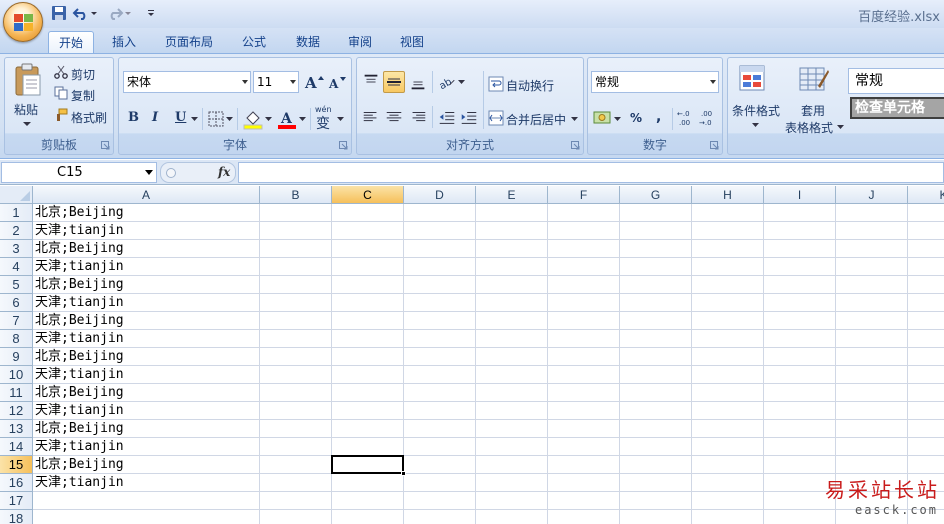 Image resolution: width=944 pixels, height=524 pixels. Describe the element at coordinates (146, 195) in the screenshot. I see `column-header-a: A` at that location.